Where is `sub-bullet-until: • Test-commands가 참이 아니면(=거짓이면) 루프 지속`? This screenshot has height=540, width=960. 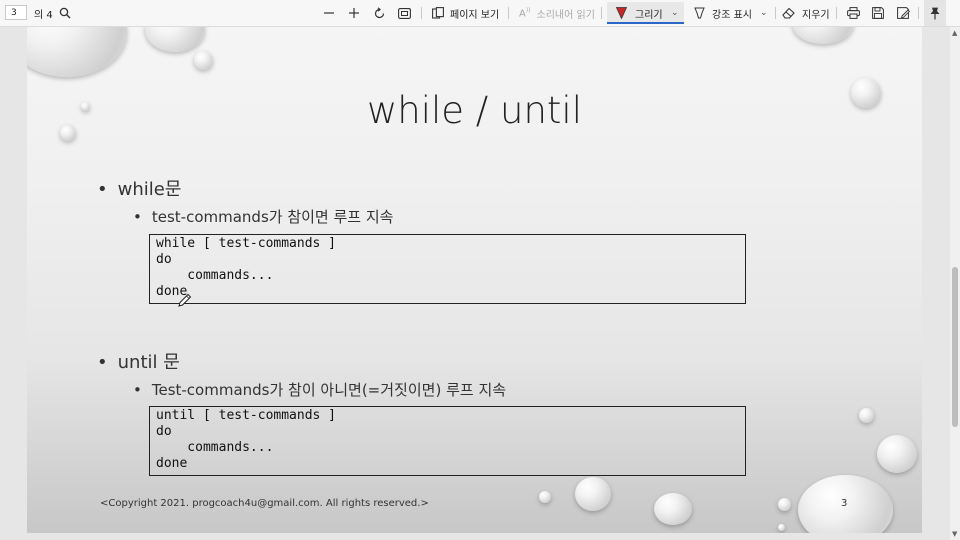 sub-bullet-until: • Test-commands가 참이 아니면(=거짓이면) 루프 지속 is located at coordinates (319, 389).